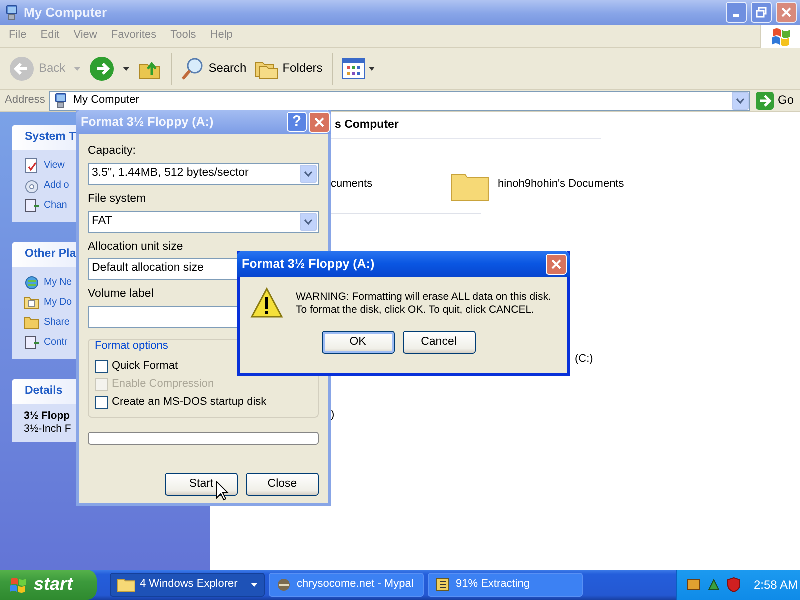 The image size is (800, 600). What do you see at coordinates (189, 402) in the screenshot?
I see `checkbox-label: Create an MS-DOS startup disk` at bounding box center [189, 402].